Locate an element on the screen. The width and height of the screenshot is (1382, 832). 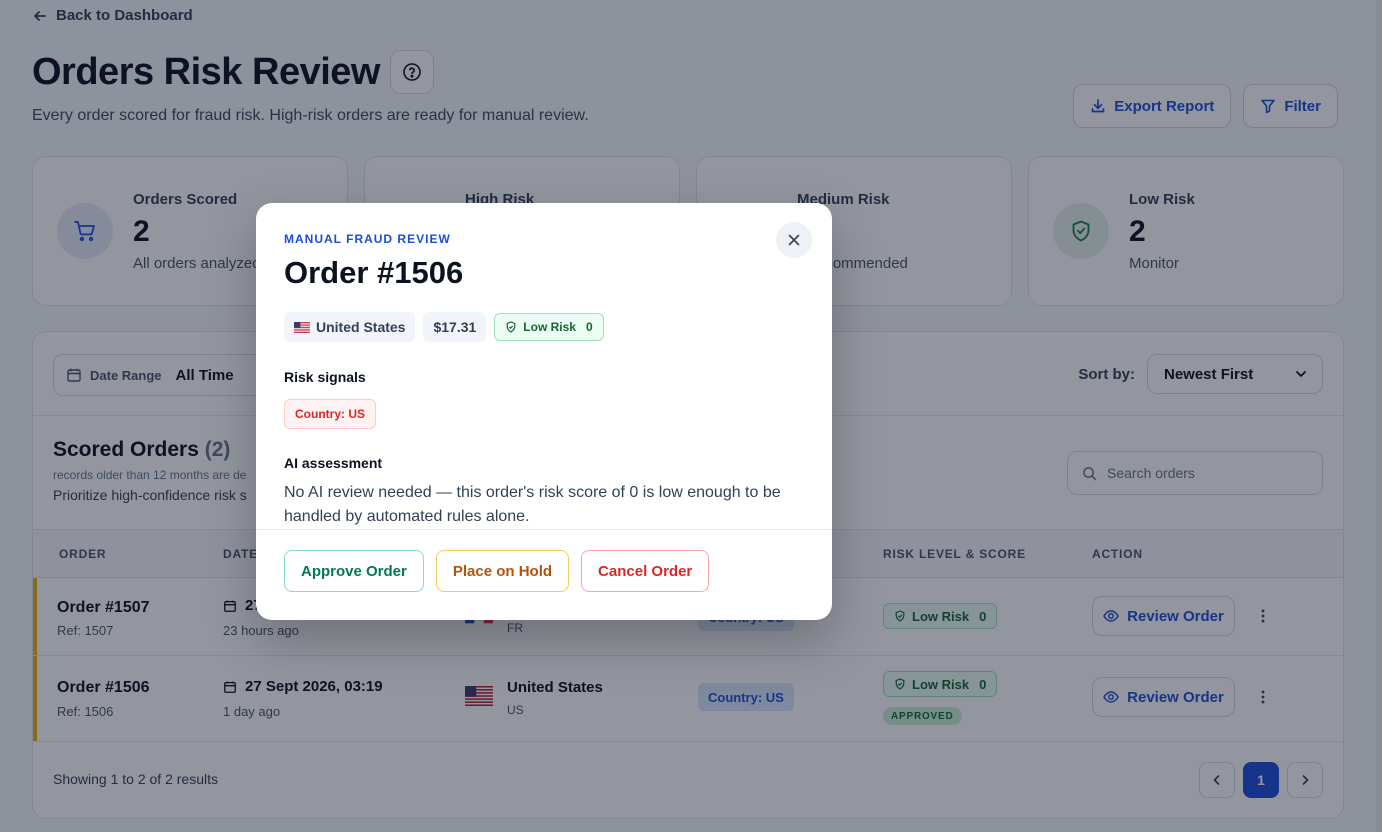
risk-signal-chip: Country: US is located at coordinates (330, 414).